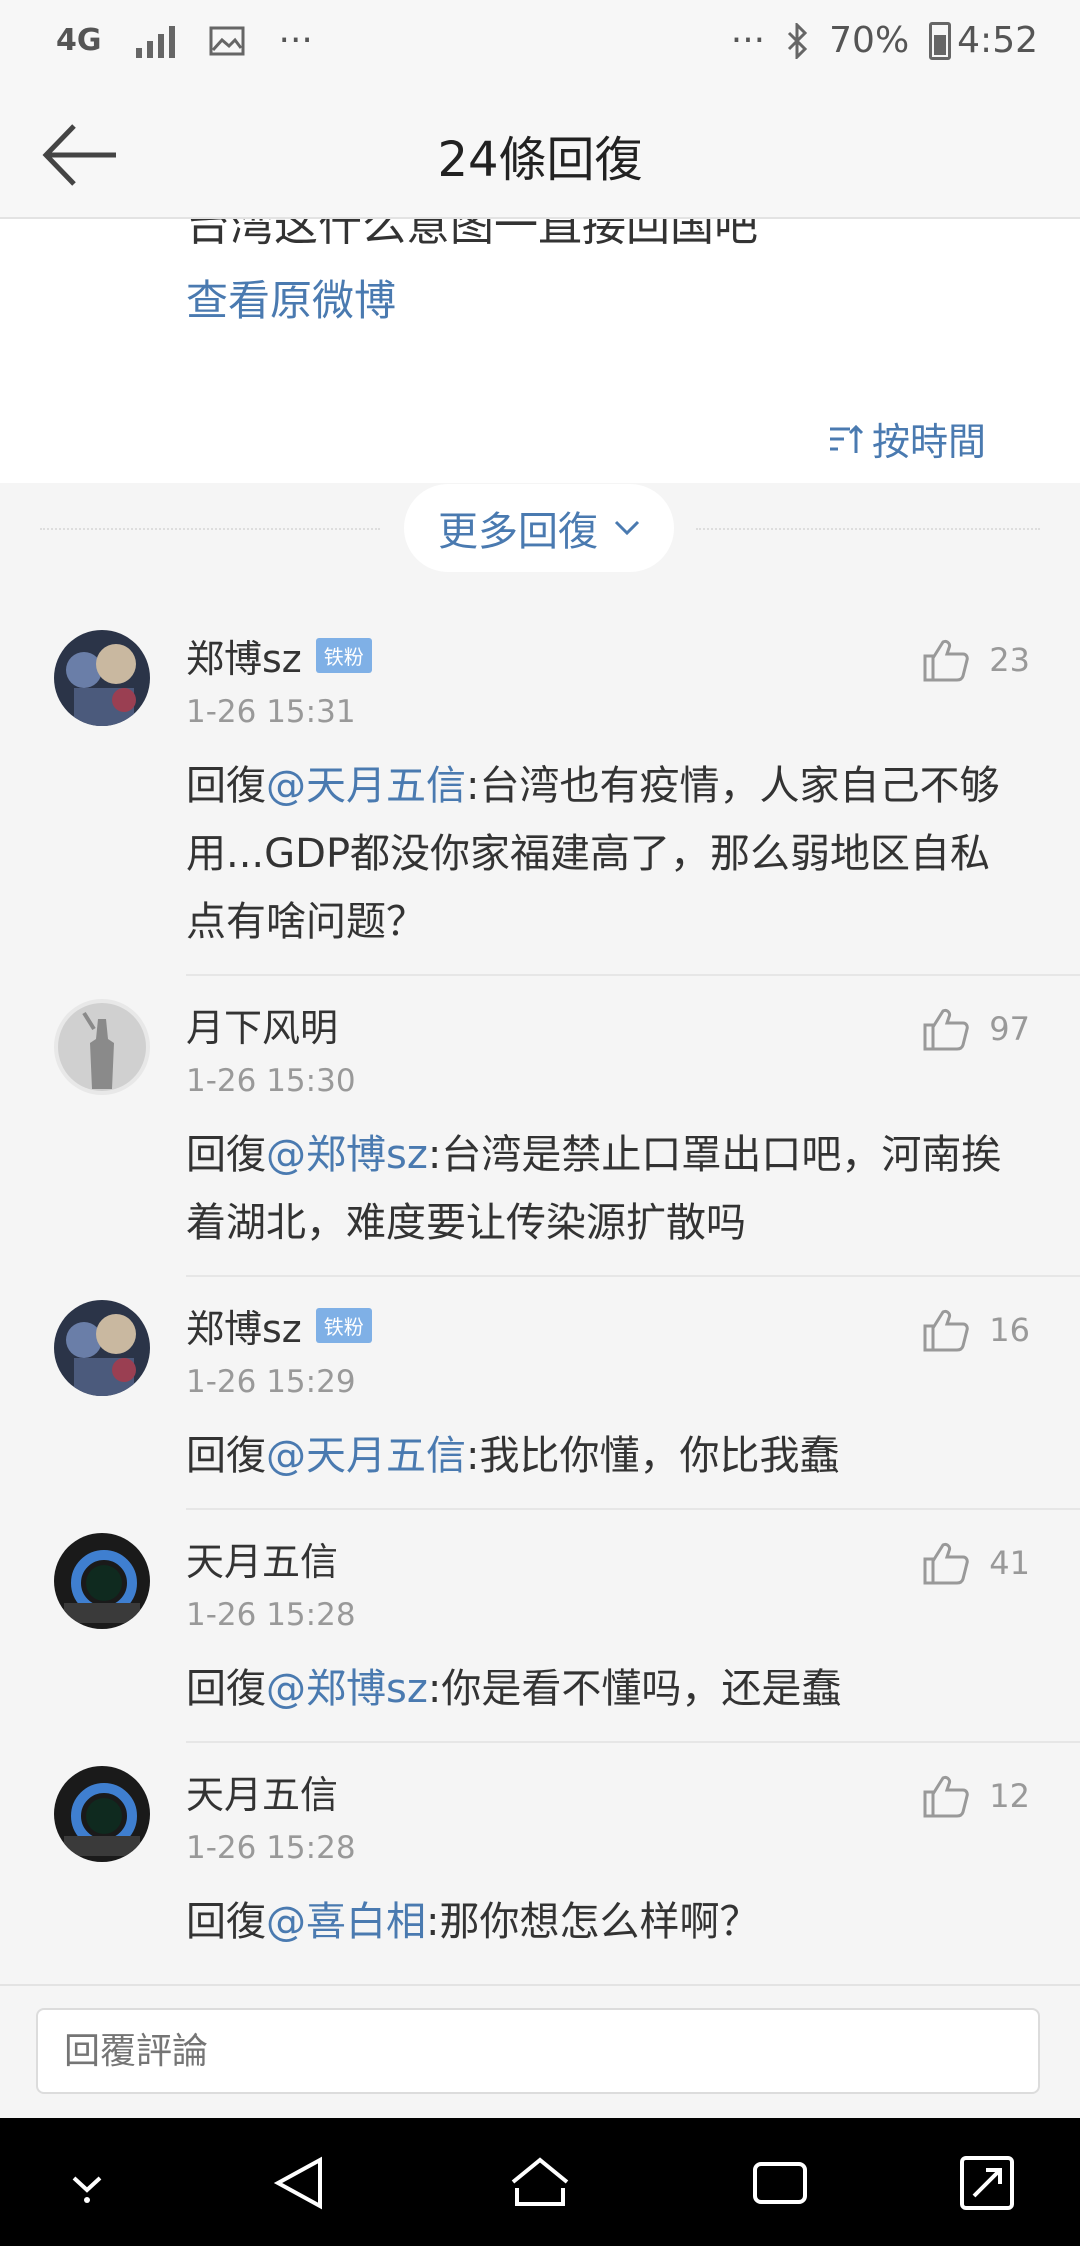 Image resolution: width=1080 pixels, height=2246 pixels. What do you see at coordinates (271, 1081) in the screenshot?
I see `comment-time: 1-26 15:30` at bounding box center [271, 1081].